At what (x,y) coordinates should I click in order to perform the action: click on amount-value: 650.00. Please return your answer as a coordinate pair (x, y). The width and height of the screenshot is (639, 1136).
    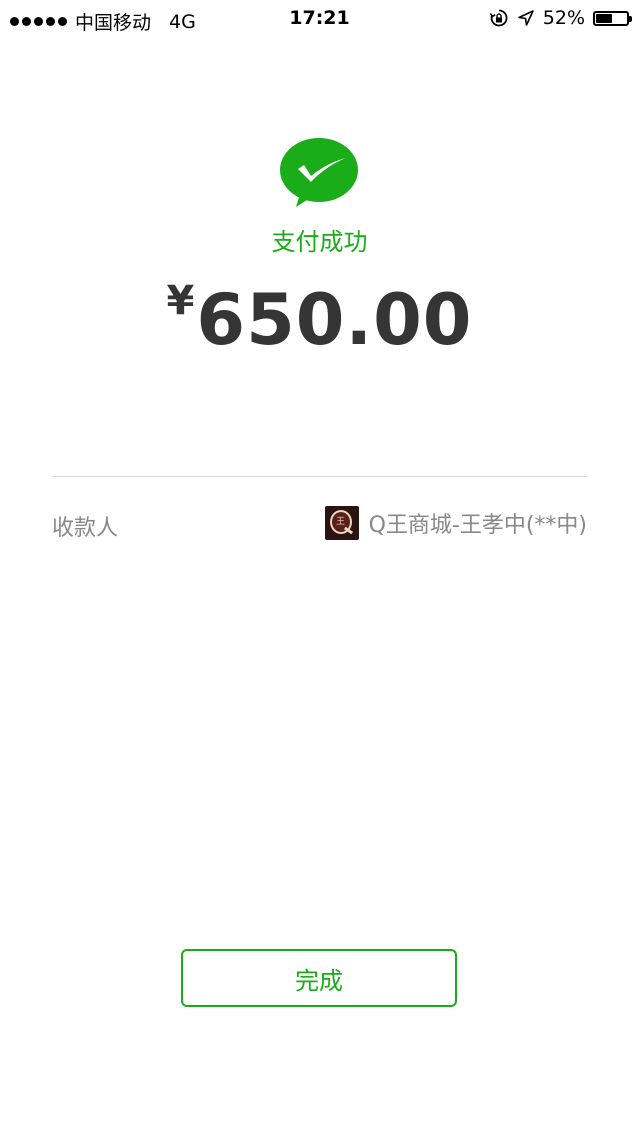
    Looking at the image, I should click on (334, 320).